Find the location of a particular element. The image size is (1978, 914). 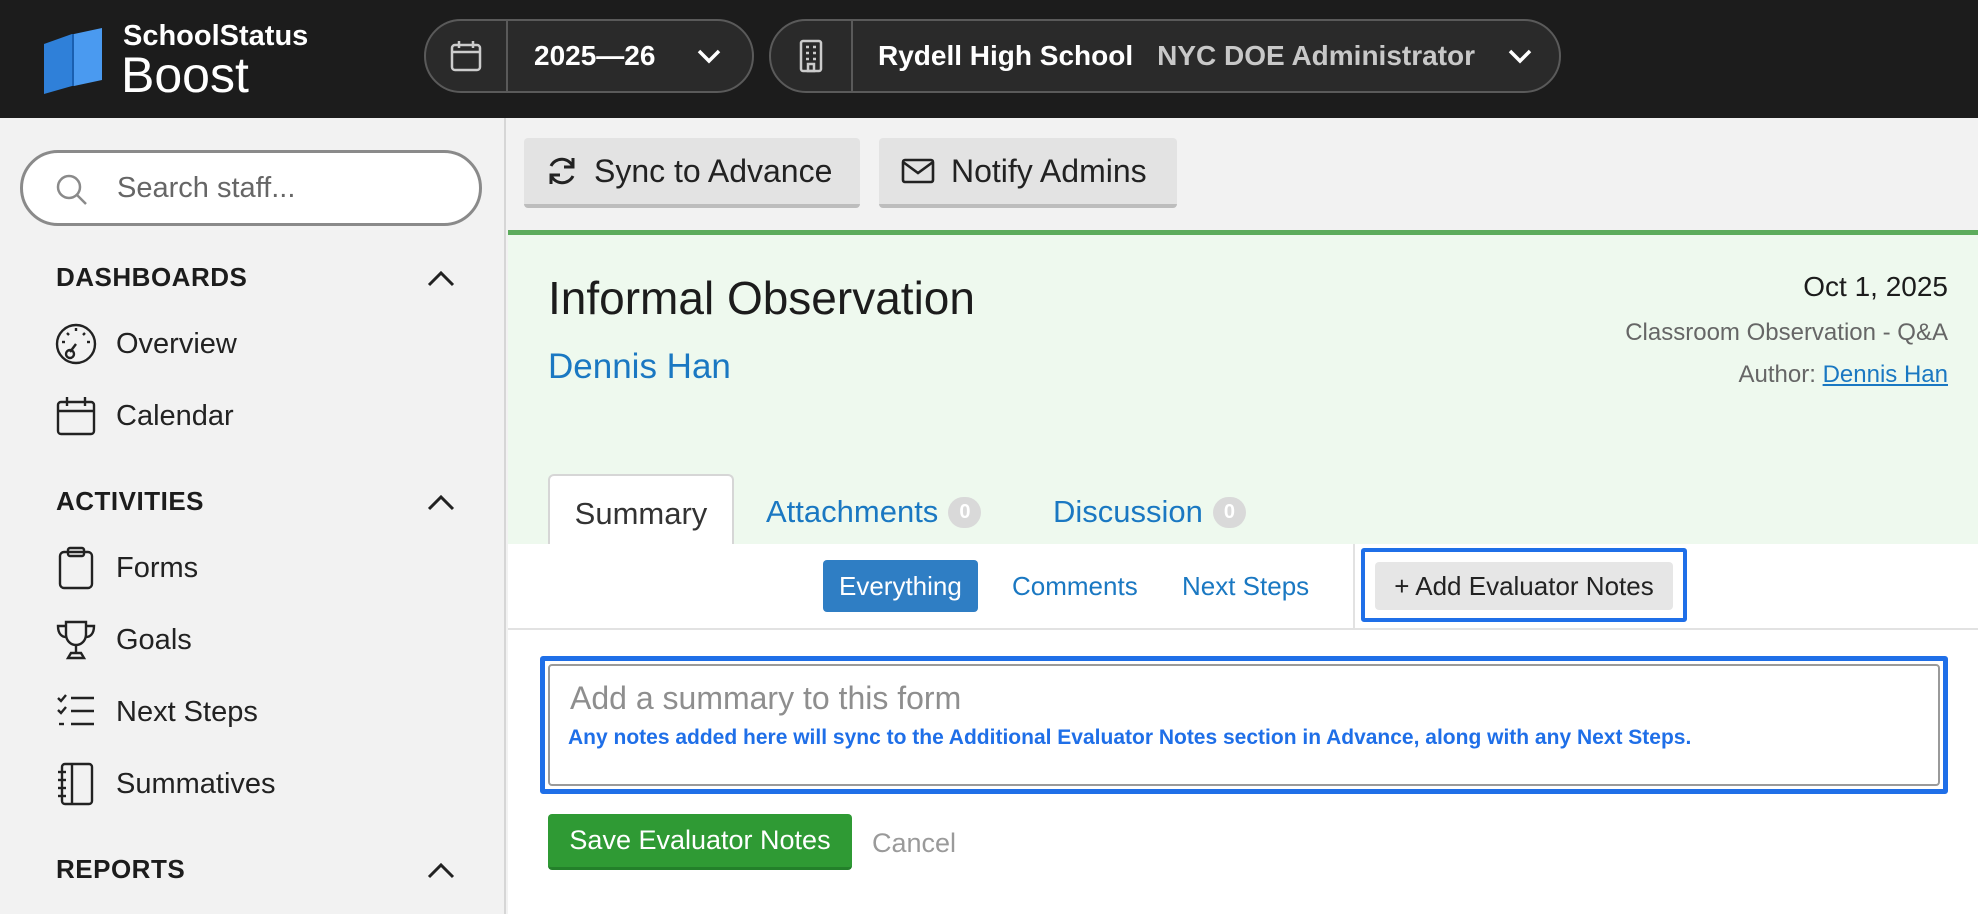

section-activities-title: ACTIVITIES is located at coordinates (130, 501).